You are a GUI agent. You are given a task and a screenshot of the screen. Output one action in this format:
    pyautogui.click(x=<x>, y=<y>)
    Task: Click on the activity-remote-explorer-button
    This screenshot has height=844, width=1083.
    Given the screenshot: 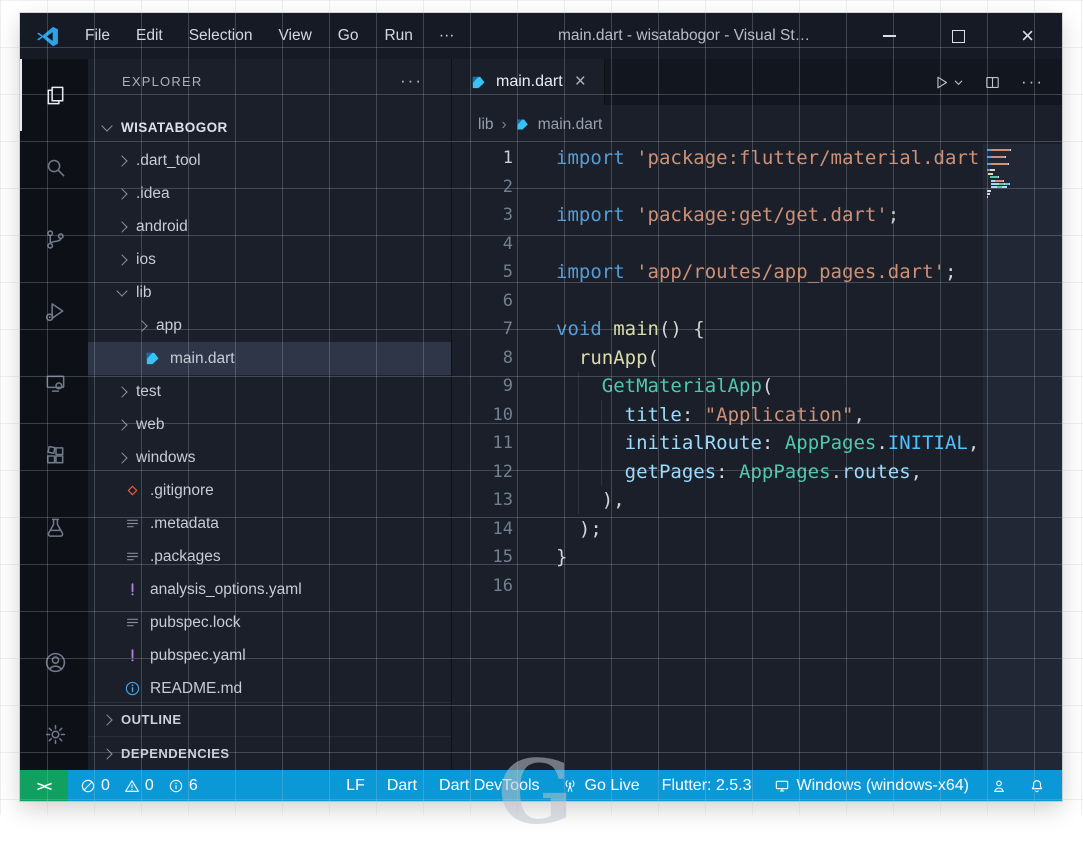 What is the action you would take?
    pyautogui.click(x=54, y=383)
    